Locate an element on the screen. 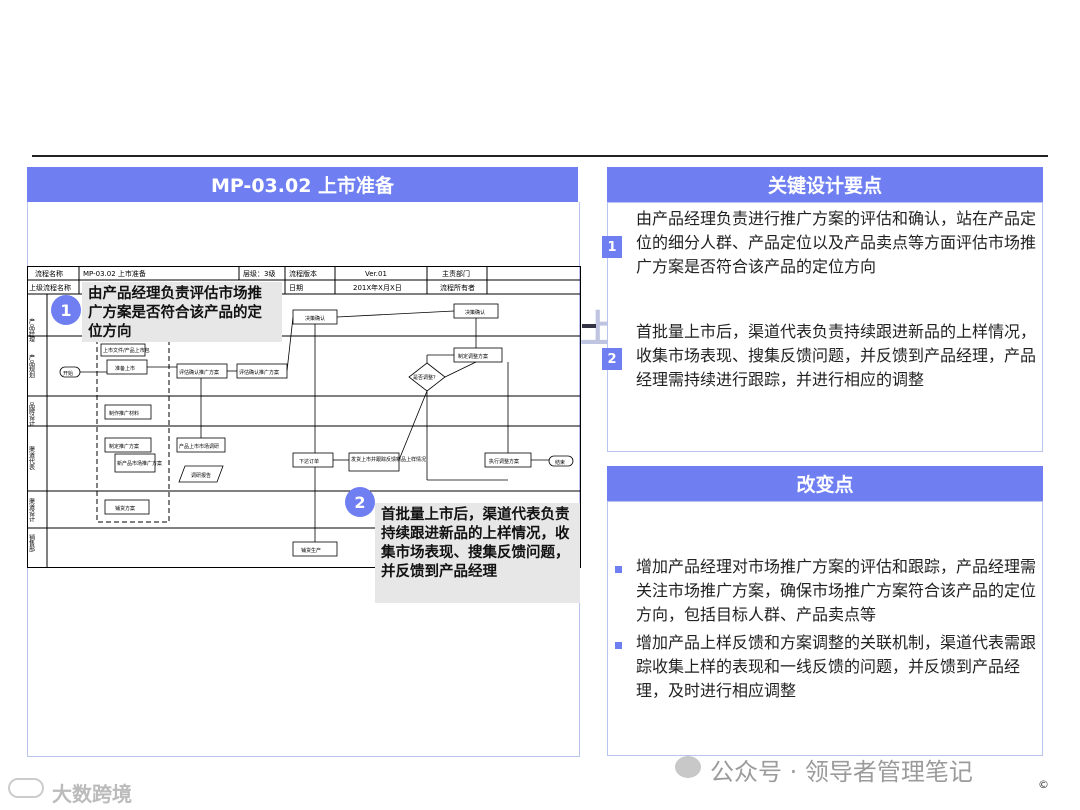  left-panel-title: MP-03.02 上市准备 is located at coordinates (302, 184).